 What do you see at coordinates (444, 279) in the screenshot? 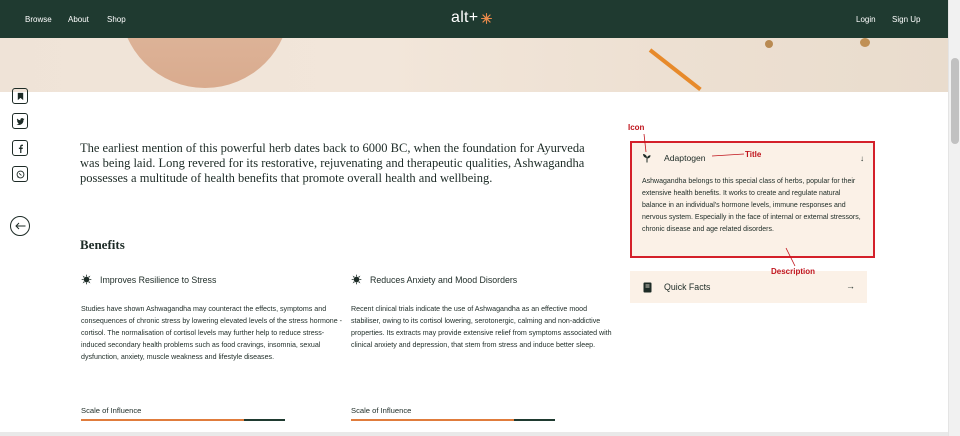
I see `benefit-title: Reduces Anxiety and Mood Disorders` at bounding box center [444, 279].